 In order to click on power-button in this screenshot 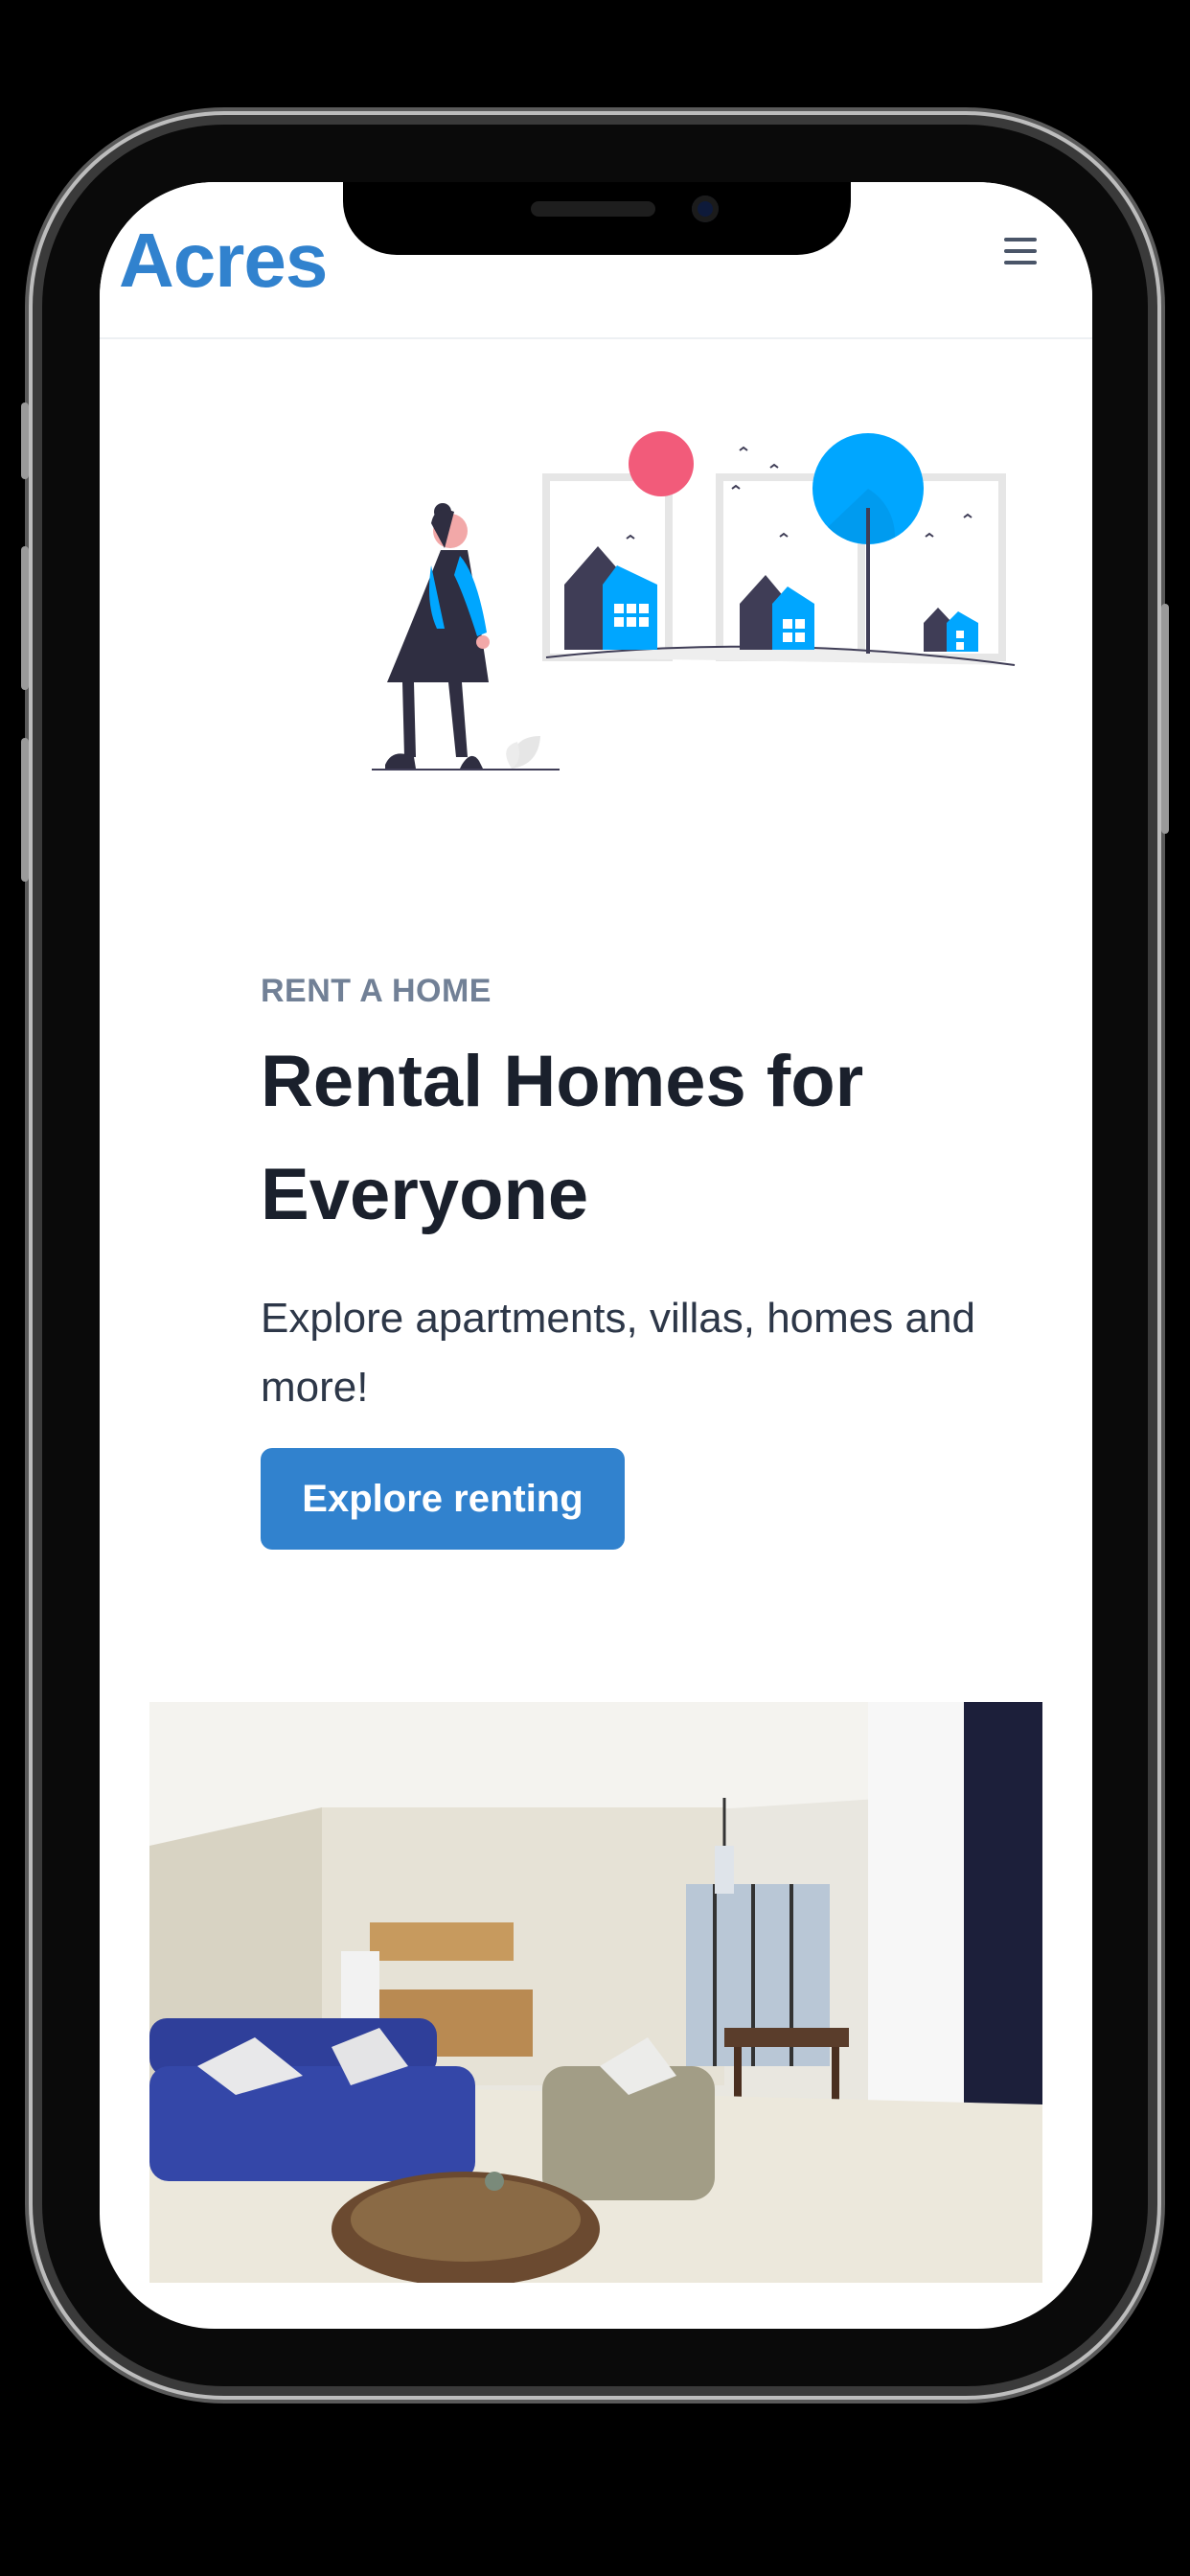, I will do `click(1165, 719)`.